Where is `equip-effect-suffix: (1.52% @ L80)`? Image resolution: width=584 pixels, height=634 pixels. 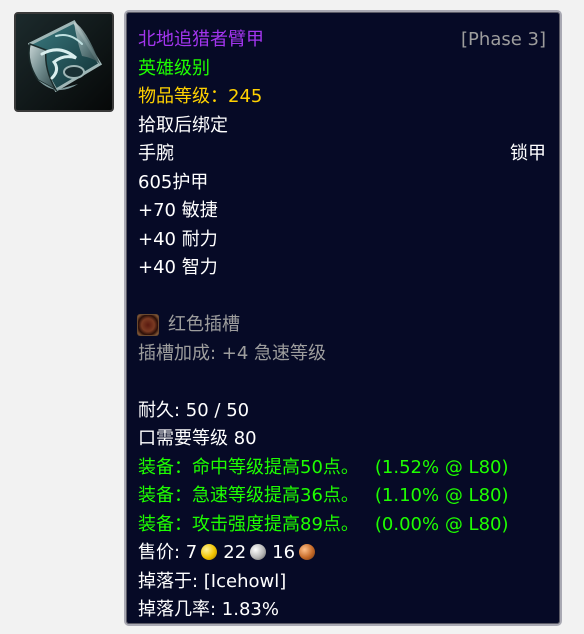 equip-effect-suffix: (1.52% @ L80) is located at coordinates (441, 467).